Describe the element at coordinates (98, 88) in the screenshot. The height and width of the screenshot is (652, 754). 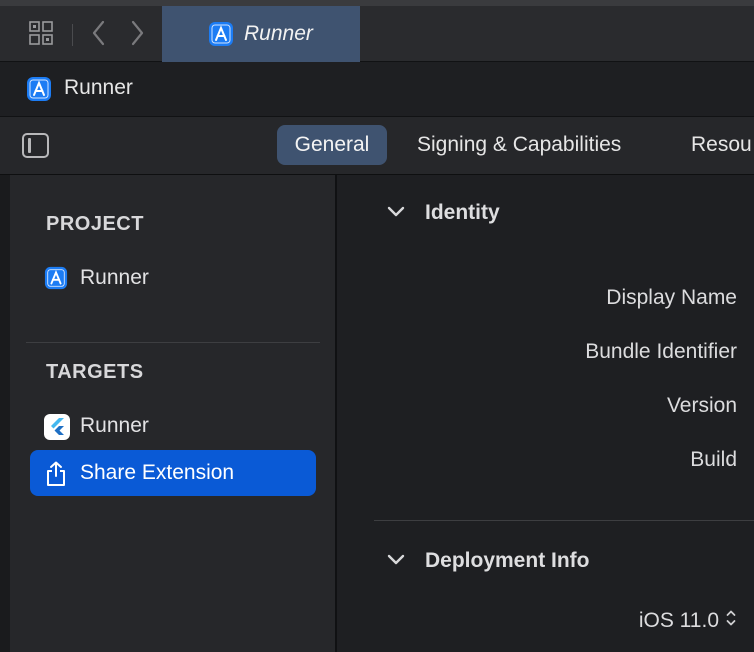
I see `jump-bar-item-runner: Runner` at that location.